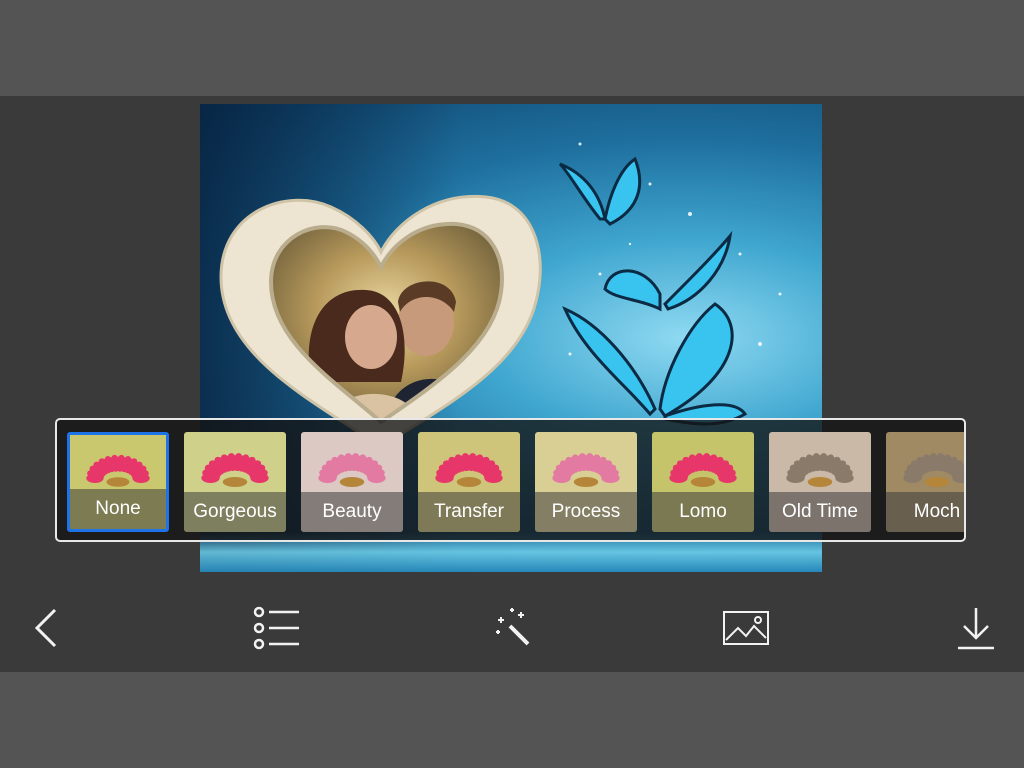  I want to click on frames-list-button, so click(276, 628).